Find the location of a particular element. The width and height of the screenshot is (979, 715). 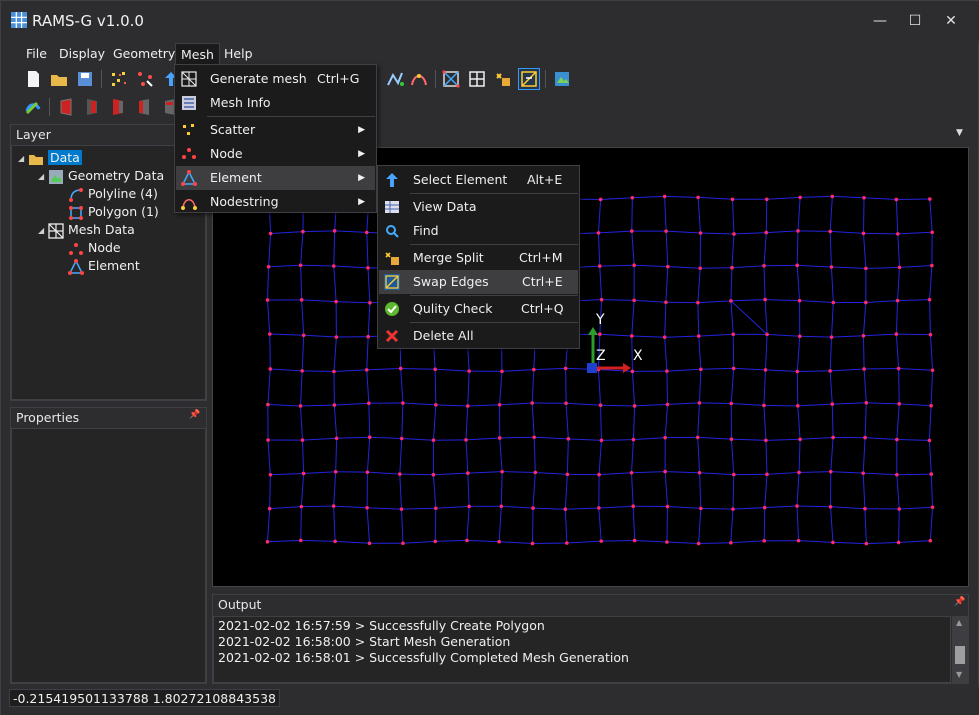

new-file-icon is located at coordinates (33, 79).